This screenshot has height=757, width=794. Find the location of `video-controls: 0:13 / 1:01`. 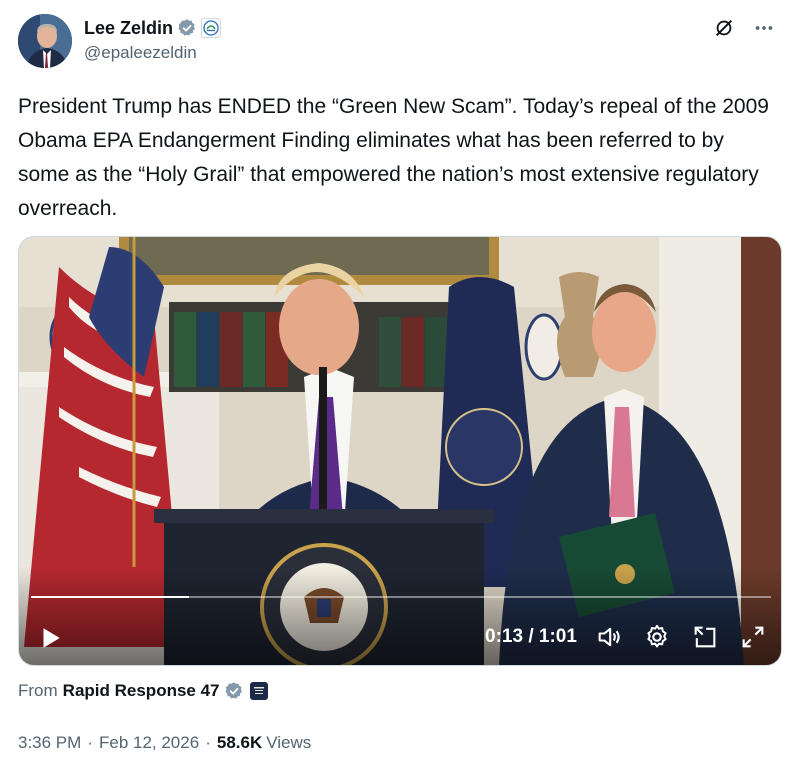

video-controls: 0:13 / 1:01 is located at coordinates (400, 636).